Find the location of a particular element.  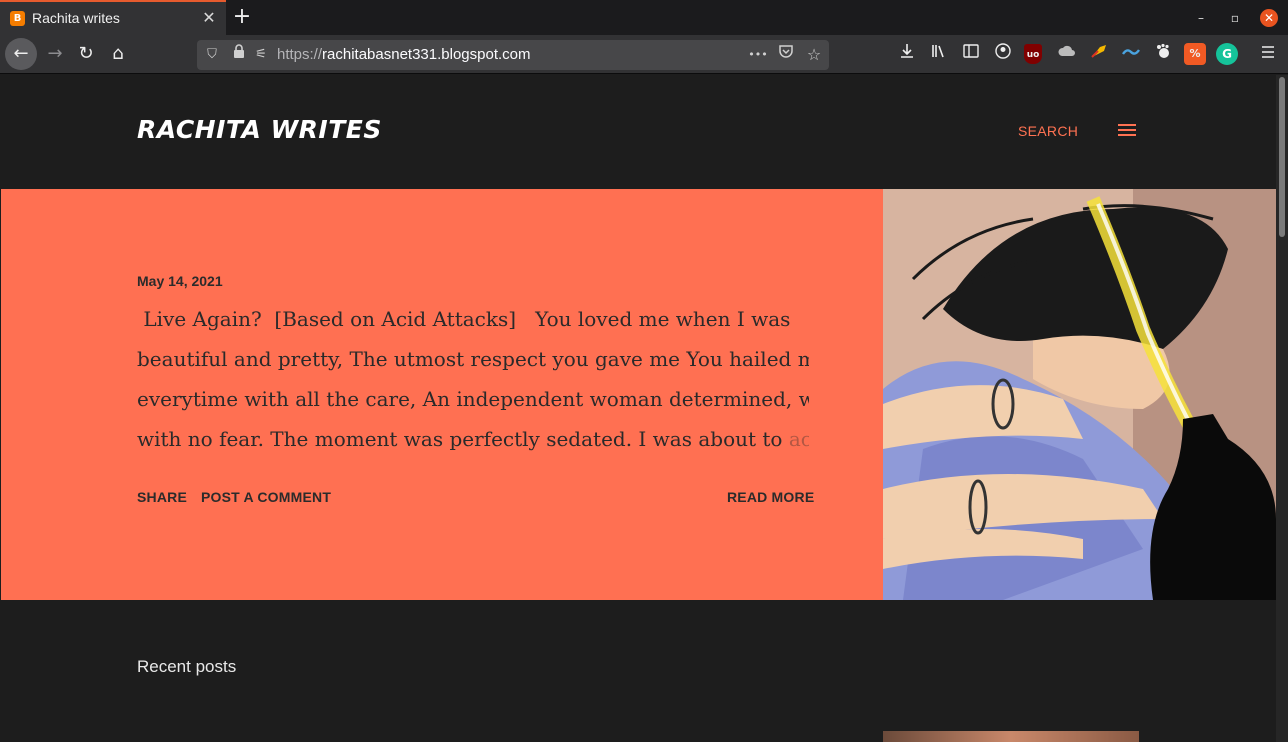

url-text: https://rachitabasnet331.blogspot.com is located at coordinates (404, 54).